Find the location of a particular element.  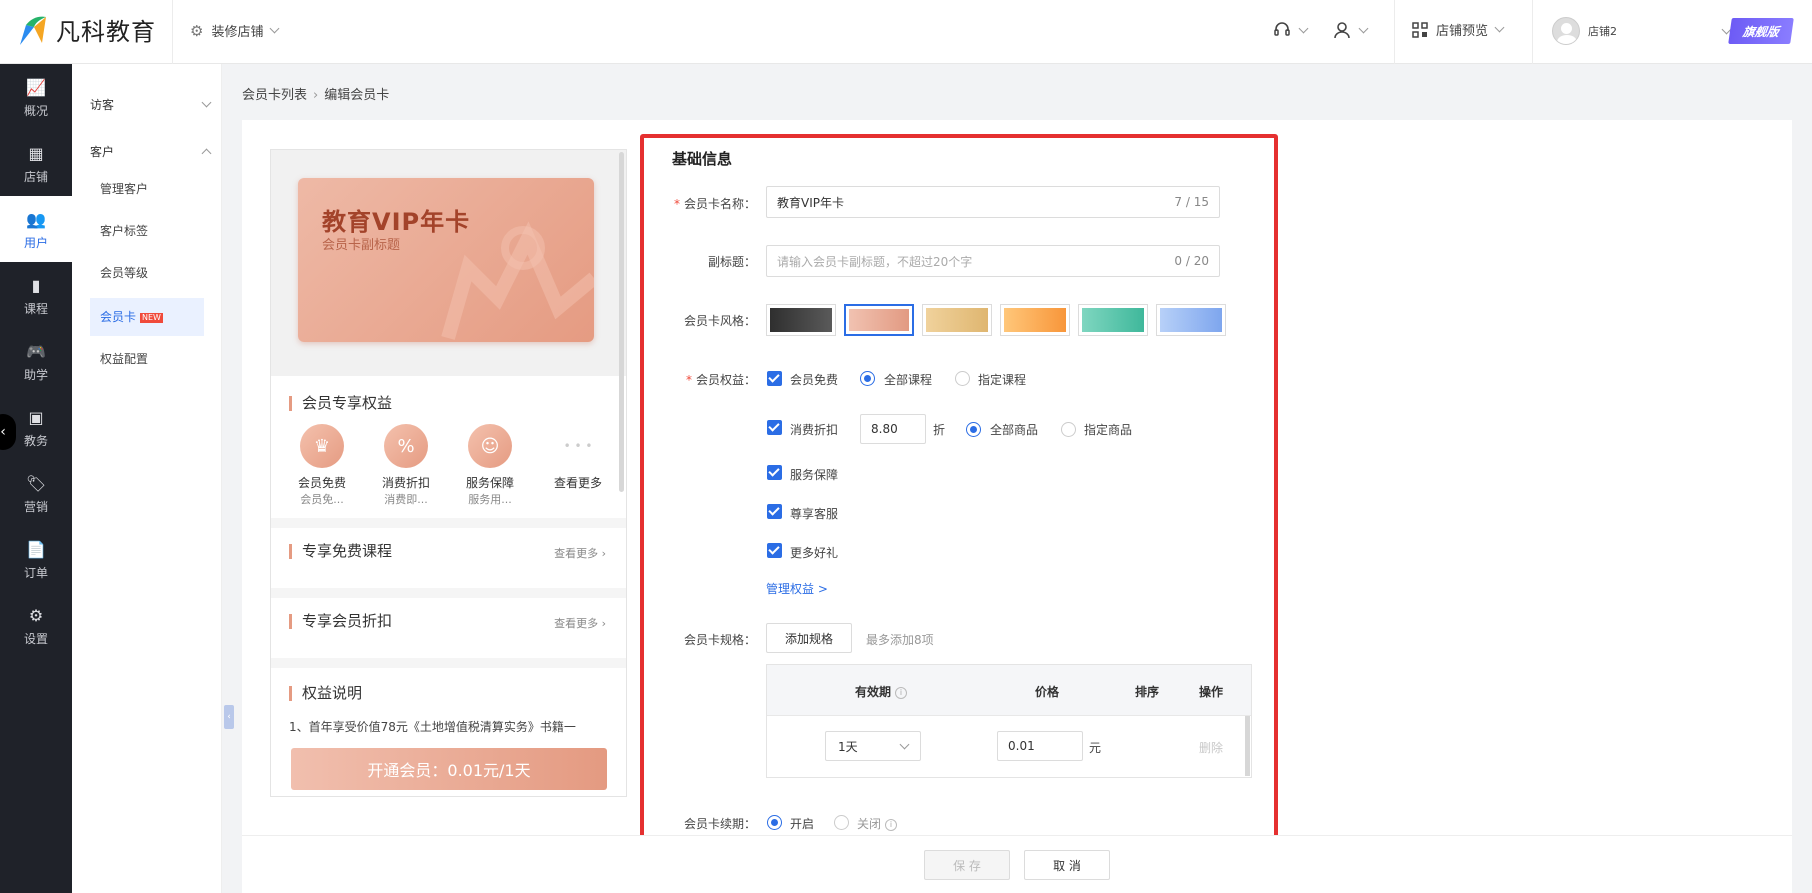

nav-item-users: 👥 用户 is located at coordinates (36, 229).